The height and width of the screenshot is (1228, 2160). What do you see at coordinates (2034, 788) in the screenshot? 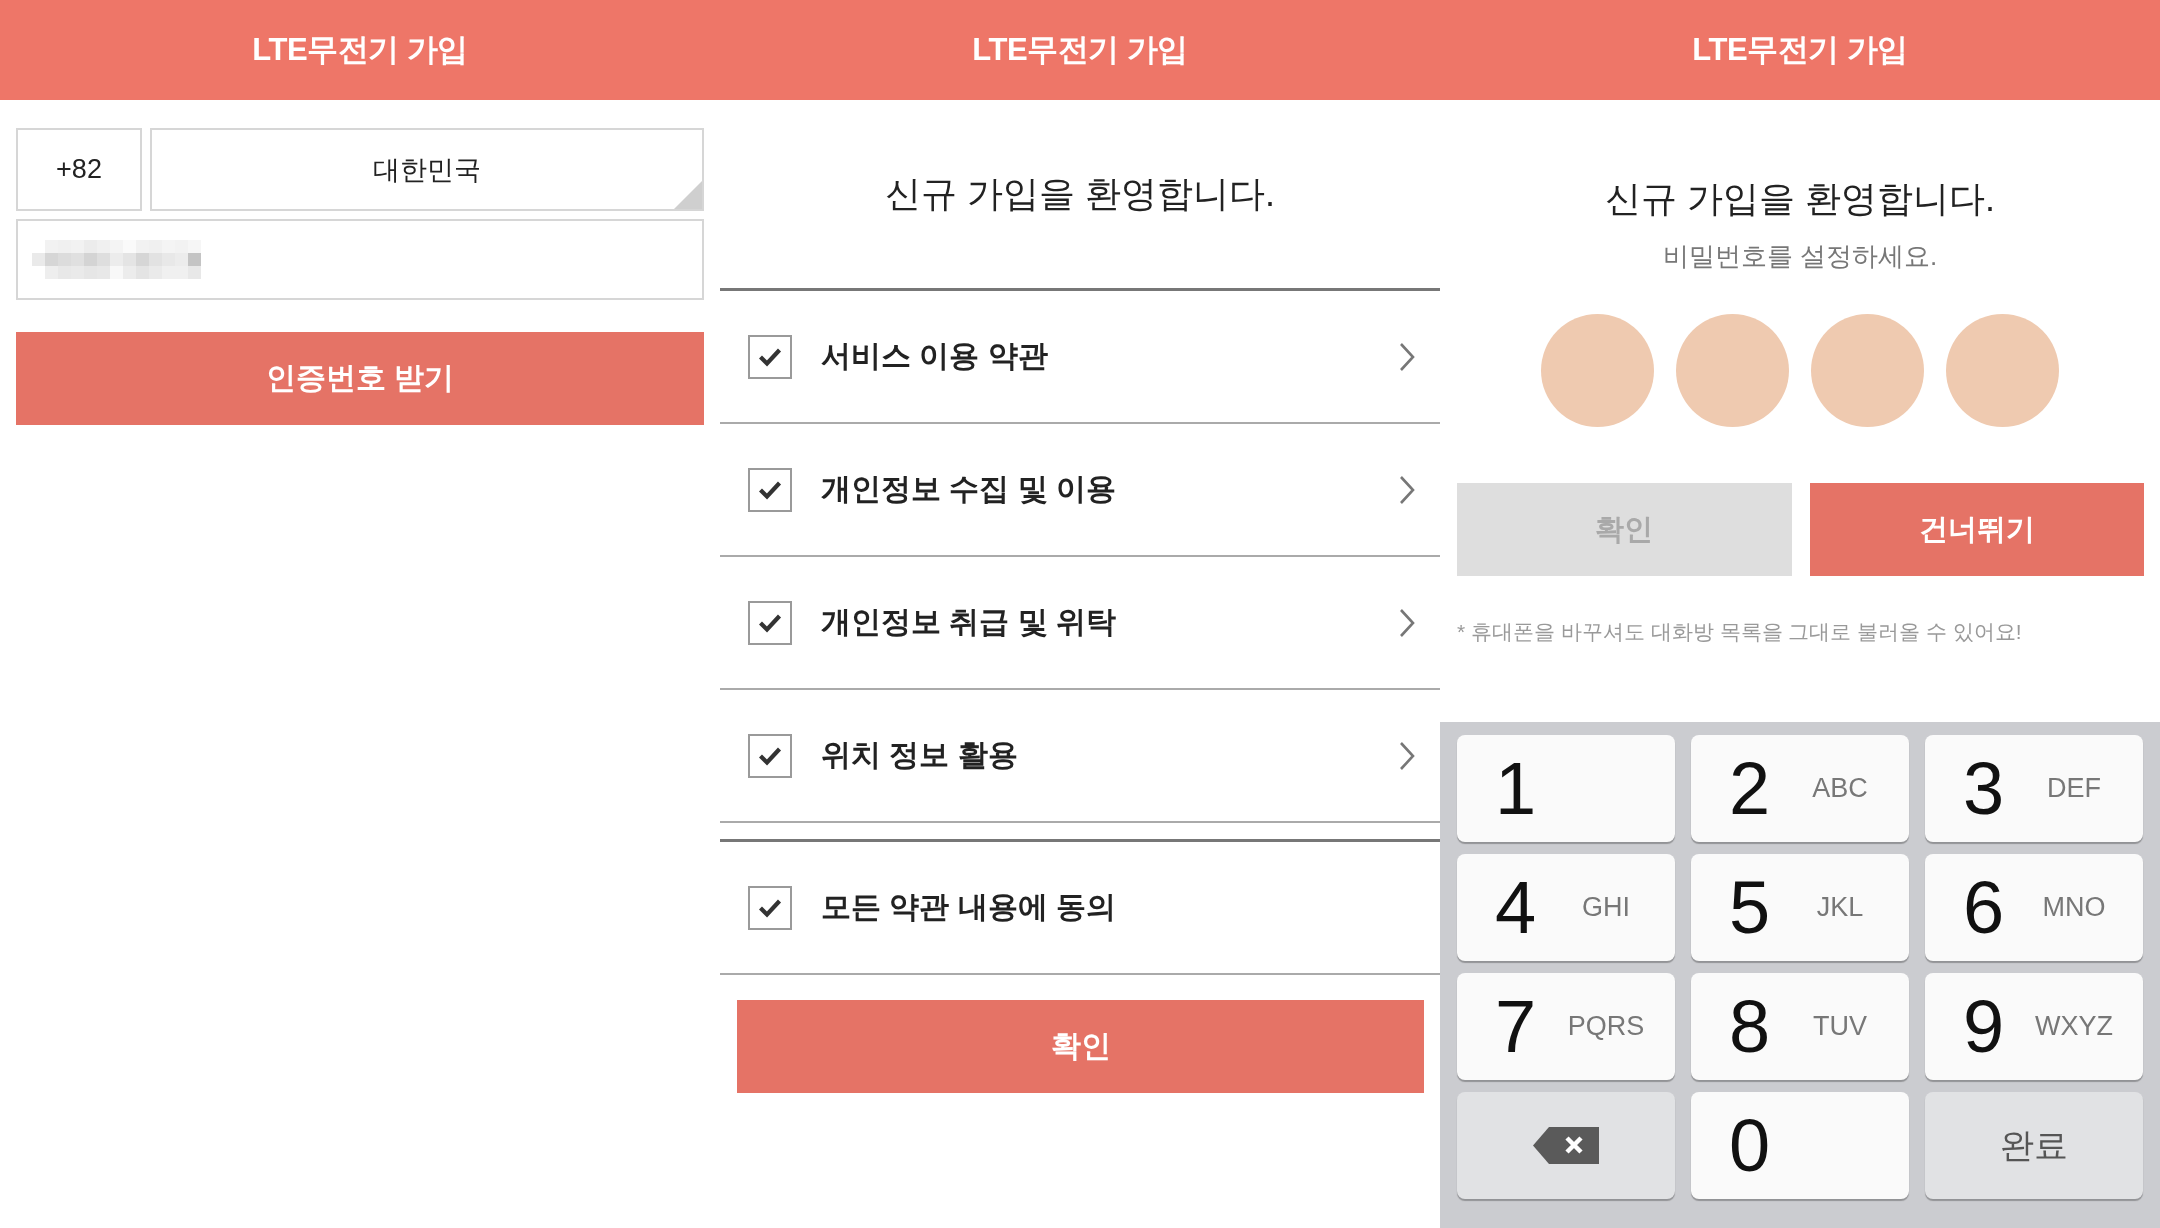
I see `digit-key: 3 DEF` at bounding box center [2034, 788].